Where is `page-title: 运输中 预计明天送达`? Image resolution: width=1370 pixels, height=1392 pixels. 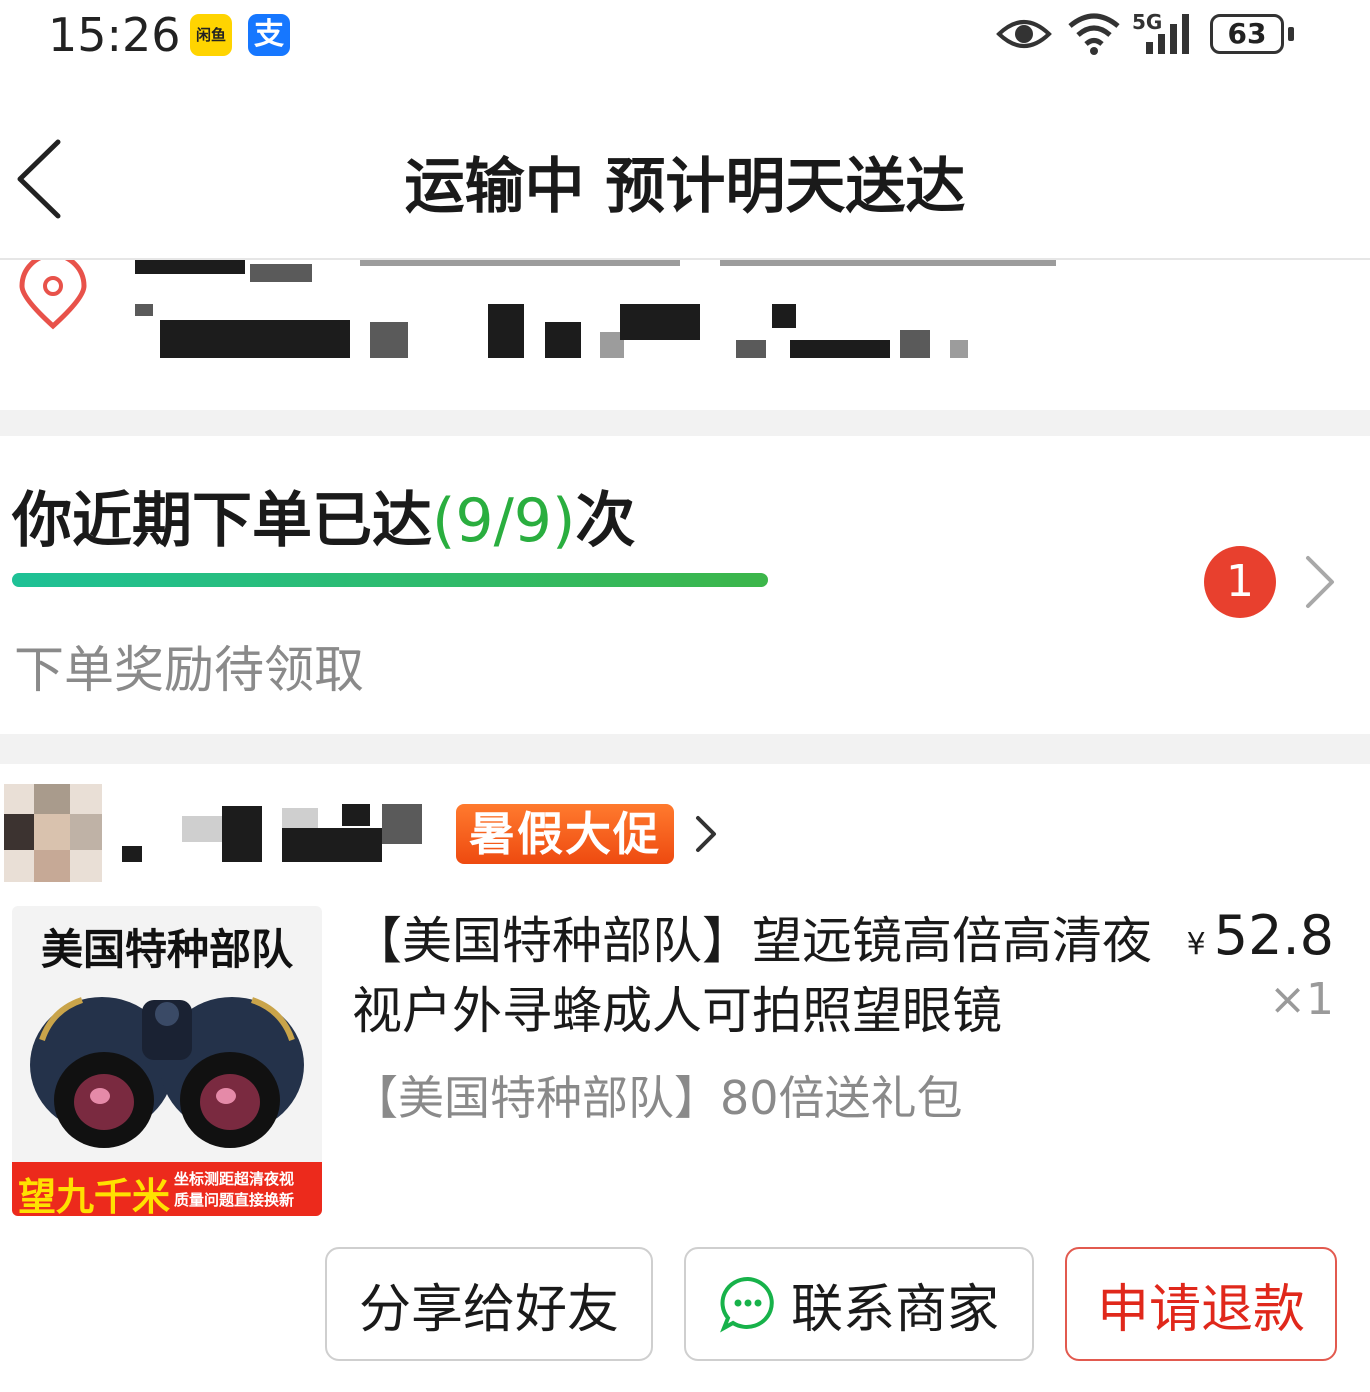
page-title: 运输中 预计明天送达 is located at coordinates (685, 187).